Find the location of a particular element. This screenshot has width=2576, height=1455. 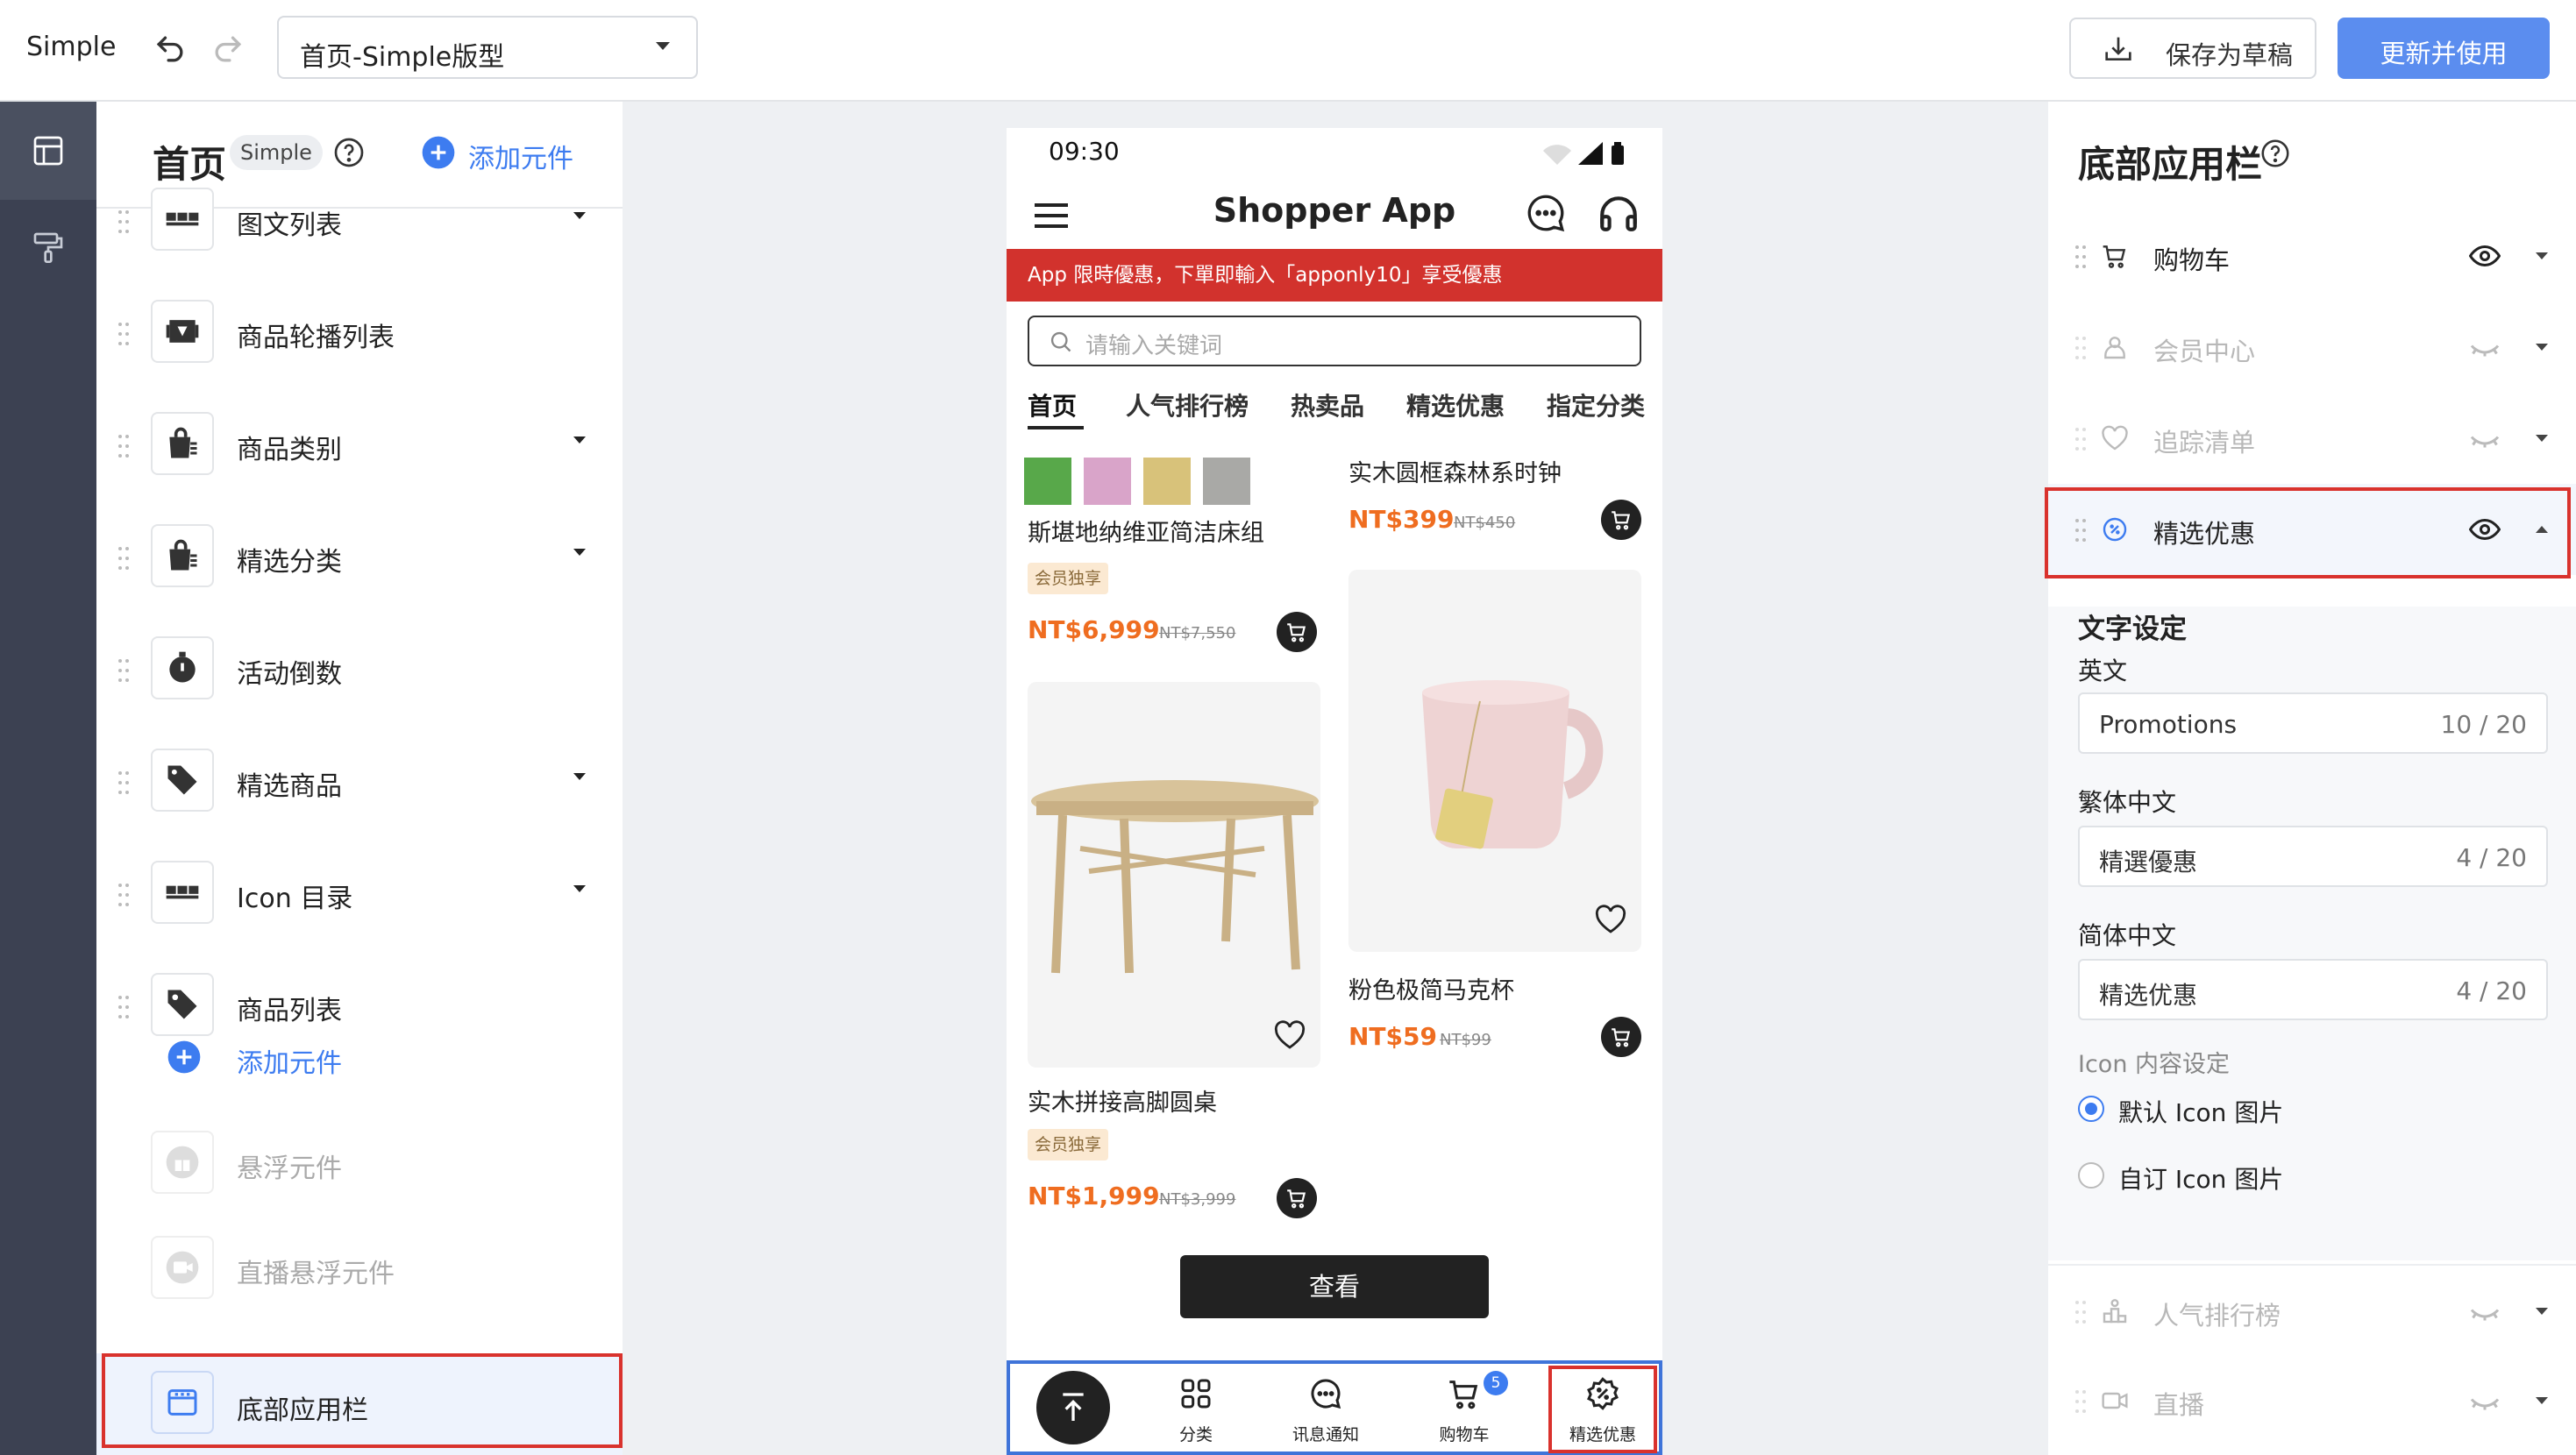

tabbar-cart: 购物车 5 is located at coordinates (1464, 1408).